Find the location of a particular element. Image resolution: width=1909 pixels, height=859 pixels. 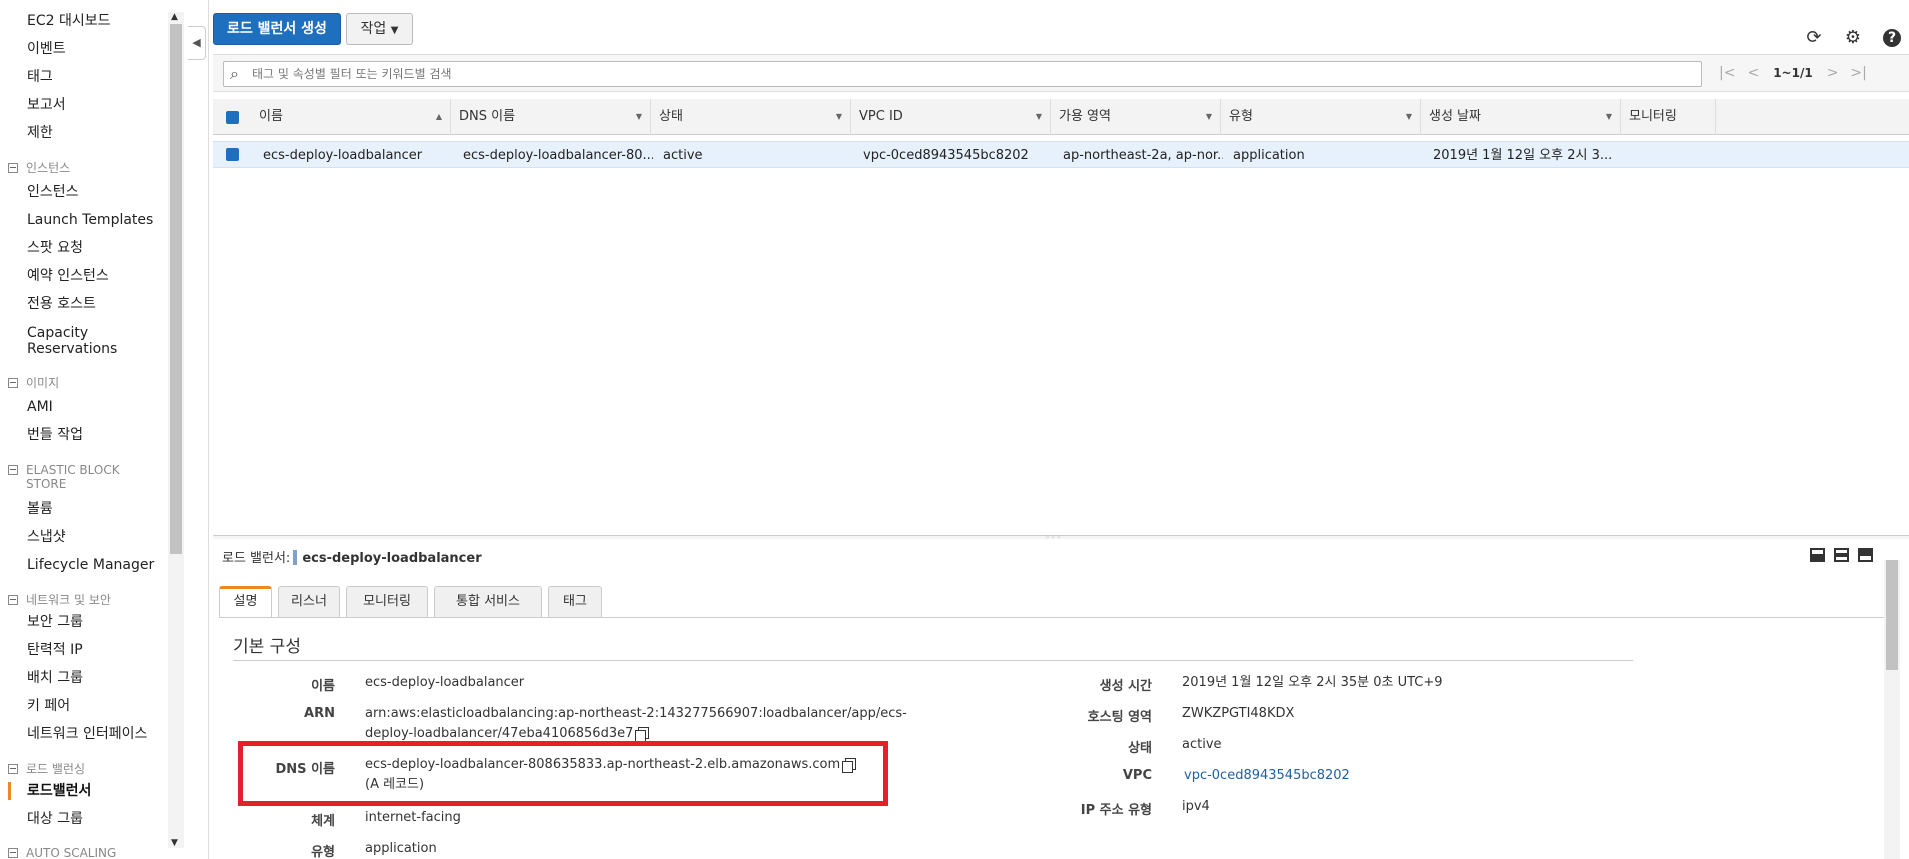

sidebar-item-load-balancers: 로드밸런서 is located at coordinates (59, 791).